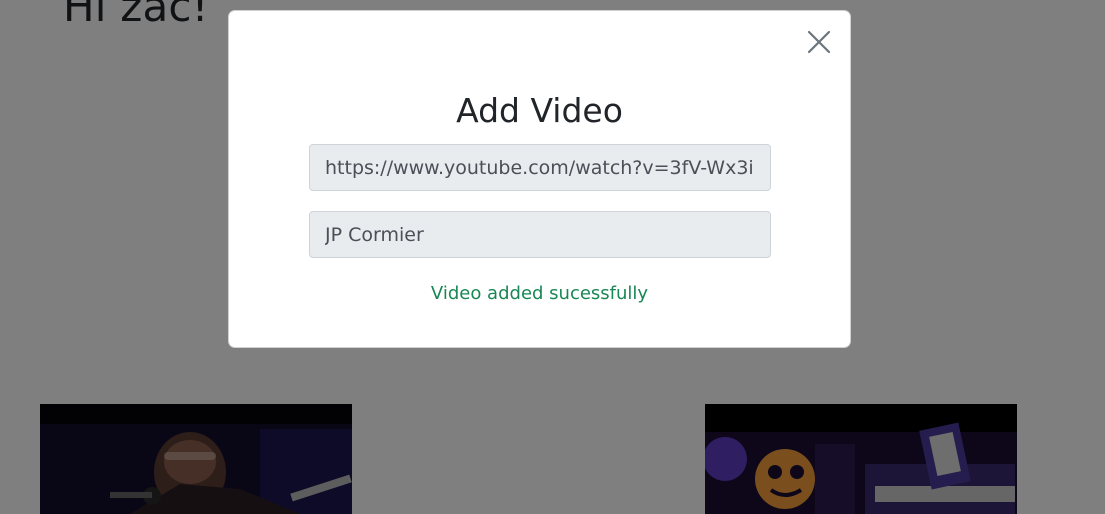 The image size is (1105, 514). What do you see at coordinates (540, 167) in the screenshot?
I see `video-url-input` at bounding box center [540, 167].